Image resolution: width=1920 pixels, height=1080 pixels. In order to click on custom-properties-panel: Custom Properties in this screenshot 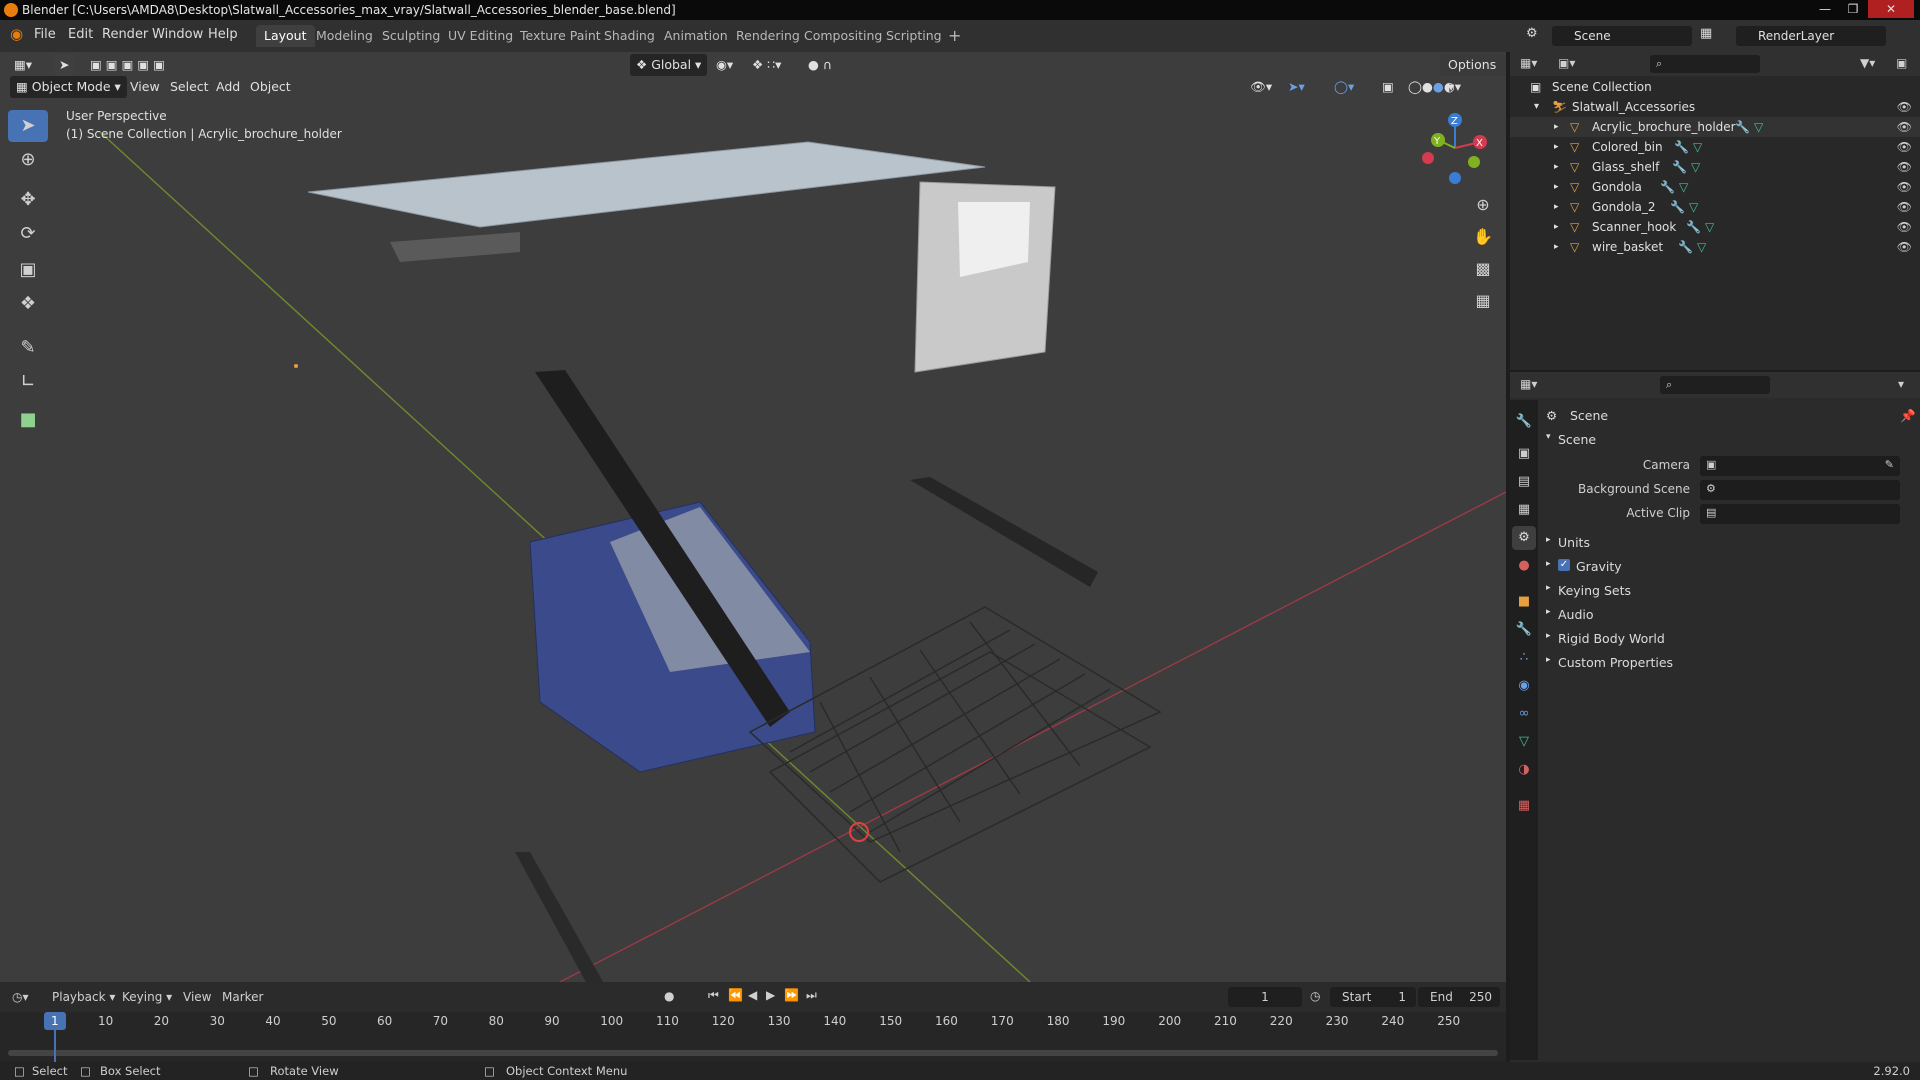, I will do `click(1615, 662)`.